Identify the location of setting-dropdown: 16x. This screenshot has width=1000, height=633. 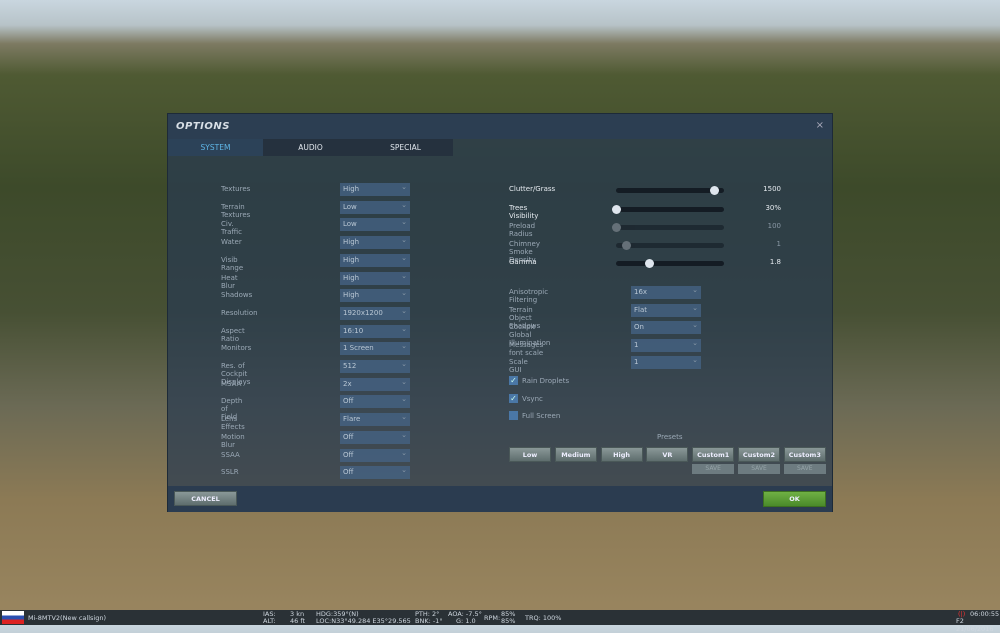
(666, 291).